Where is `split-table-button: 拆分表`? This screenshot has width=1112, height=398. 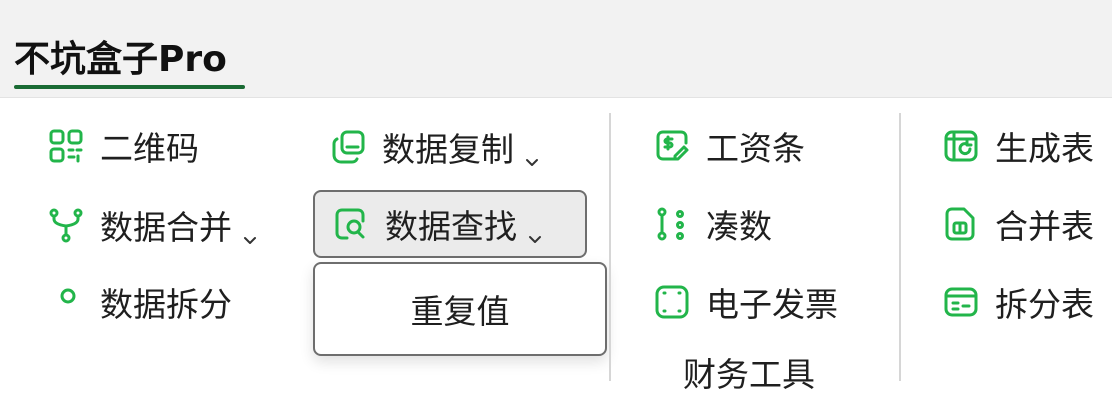 split-table-button: 拆分表 is located at coordinates (1017, 302).